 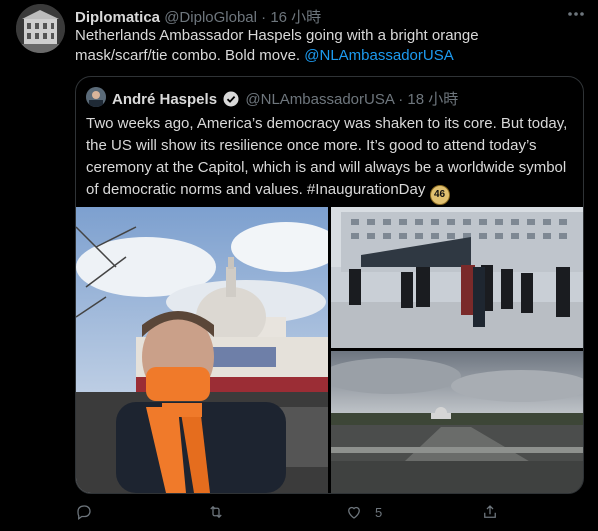 I want to click on reply-button, so click(x=90, y=512).